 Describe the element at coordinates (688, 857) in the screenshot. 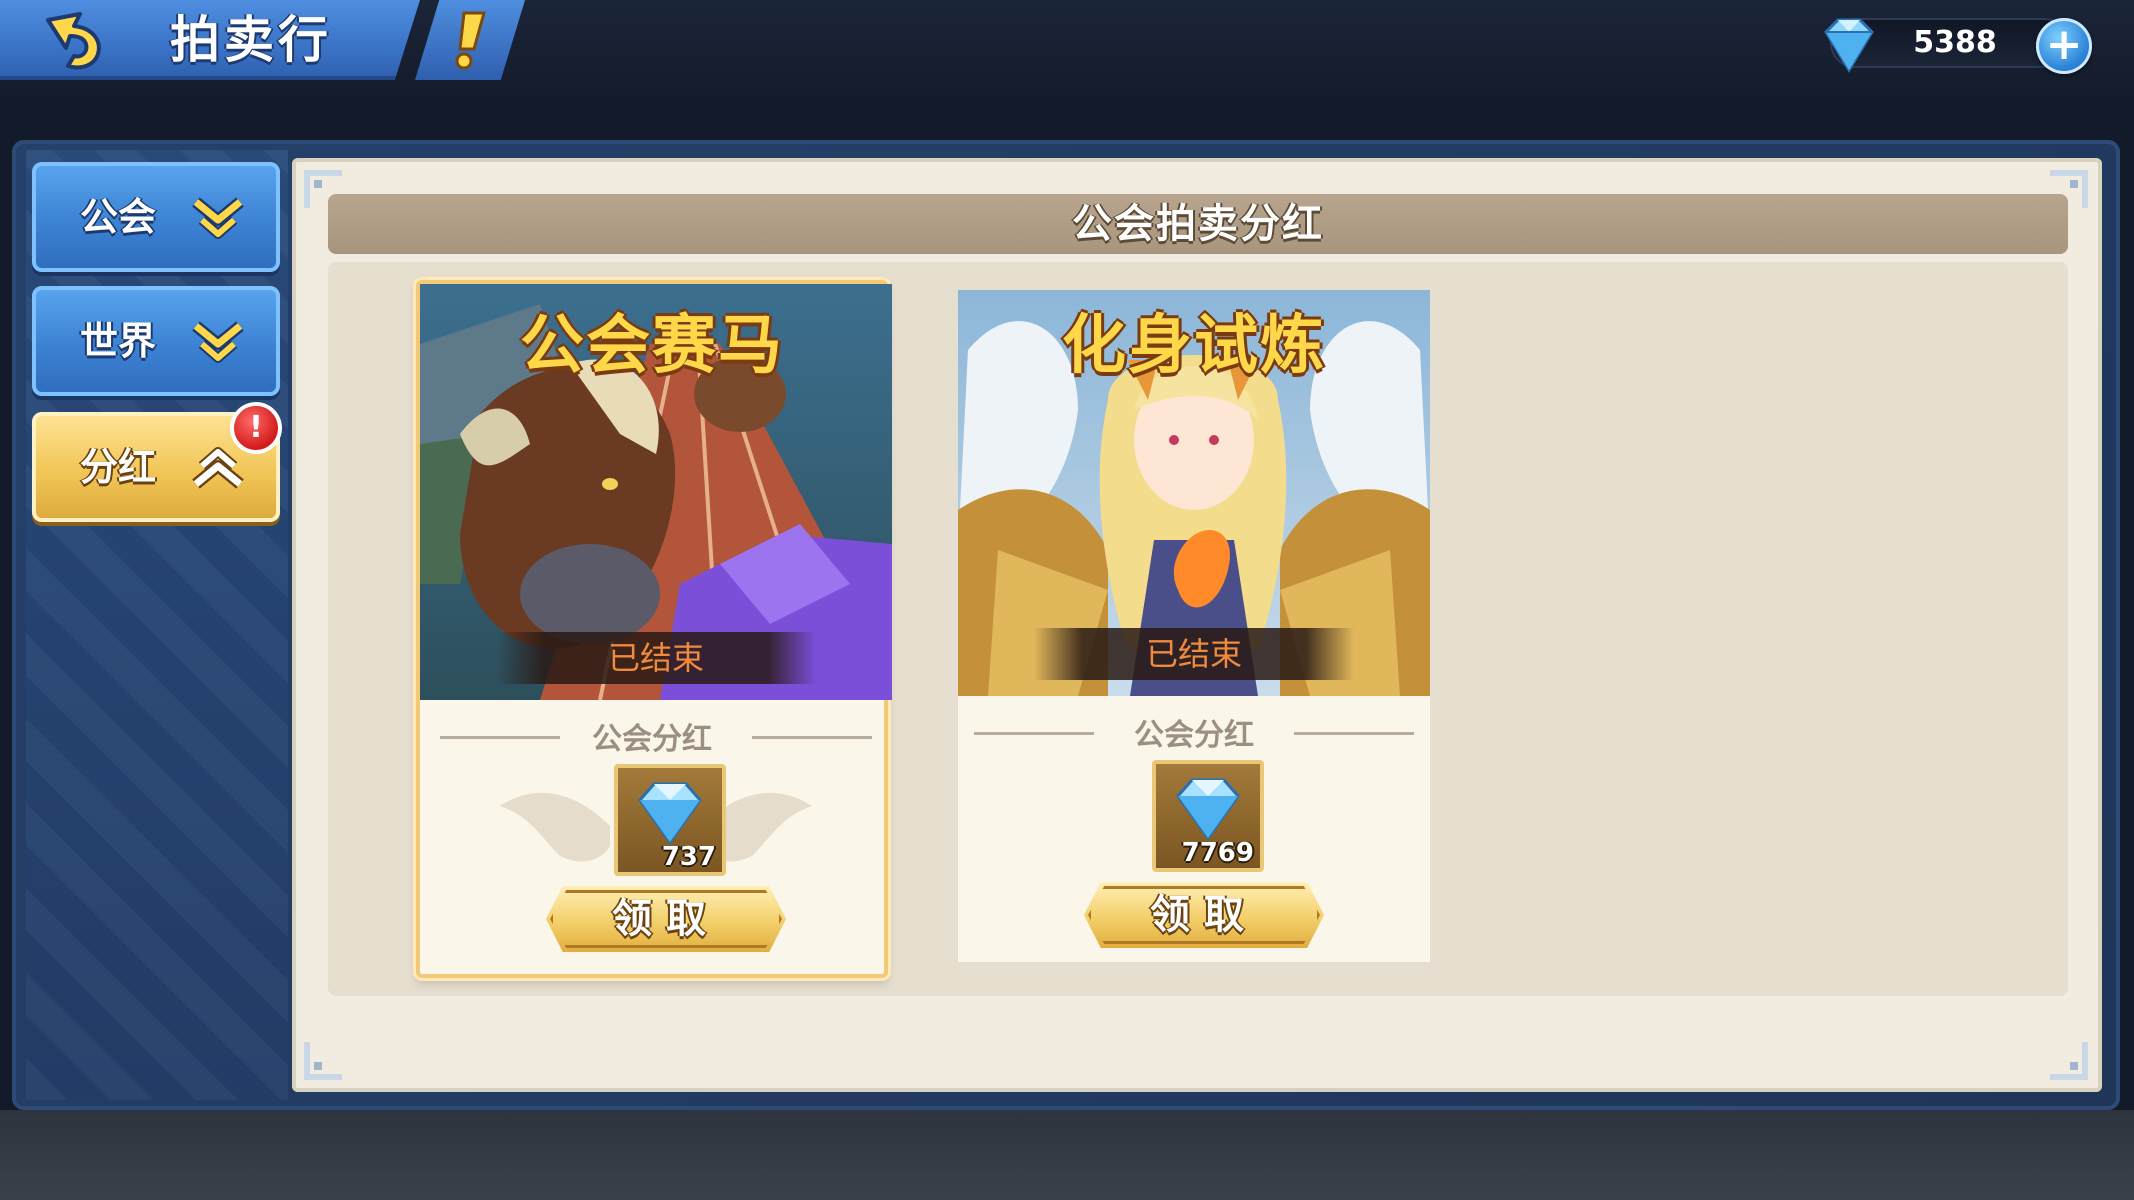

I see `reward-amount: 737` at that location.